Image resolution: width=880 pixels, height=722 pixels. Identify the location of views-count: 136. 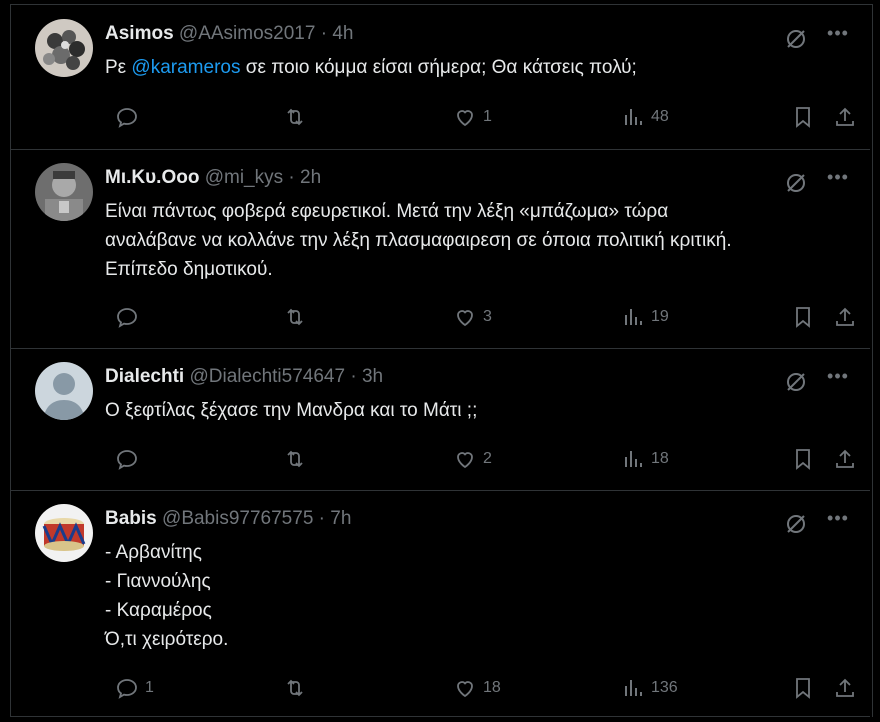
(664, 687).